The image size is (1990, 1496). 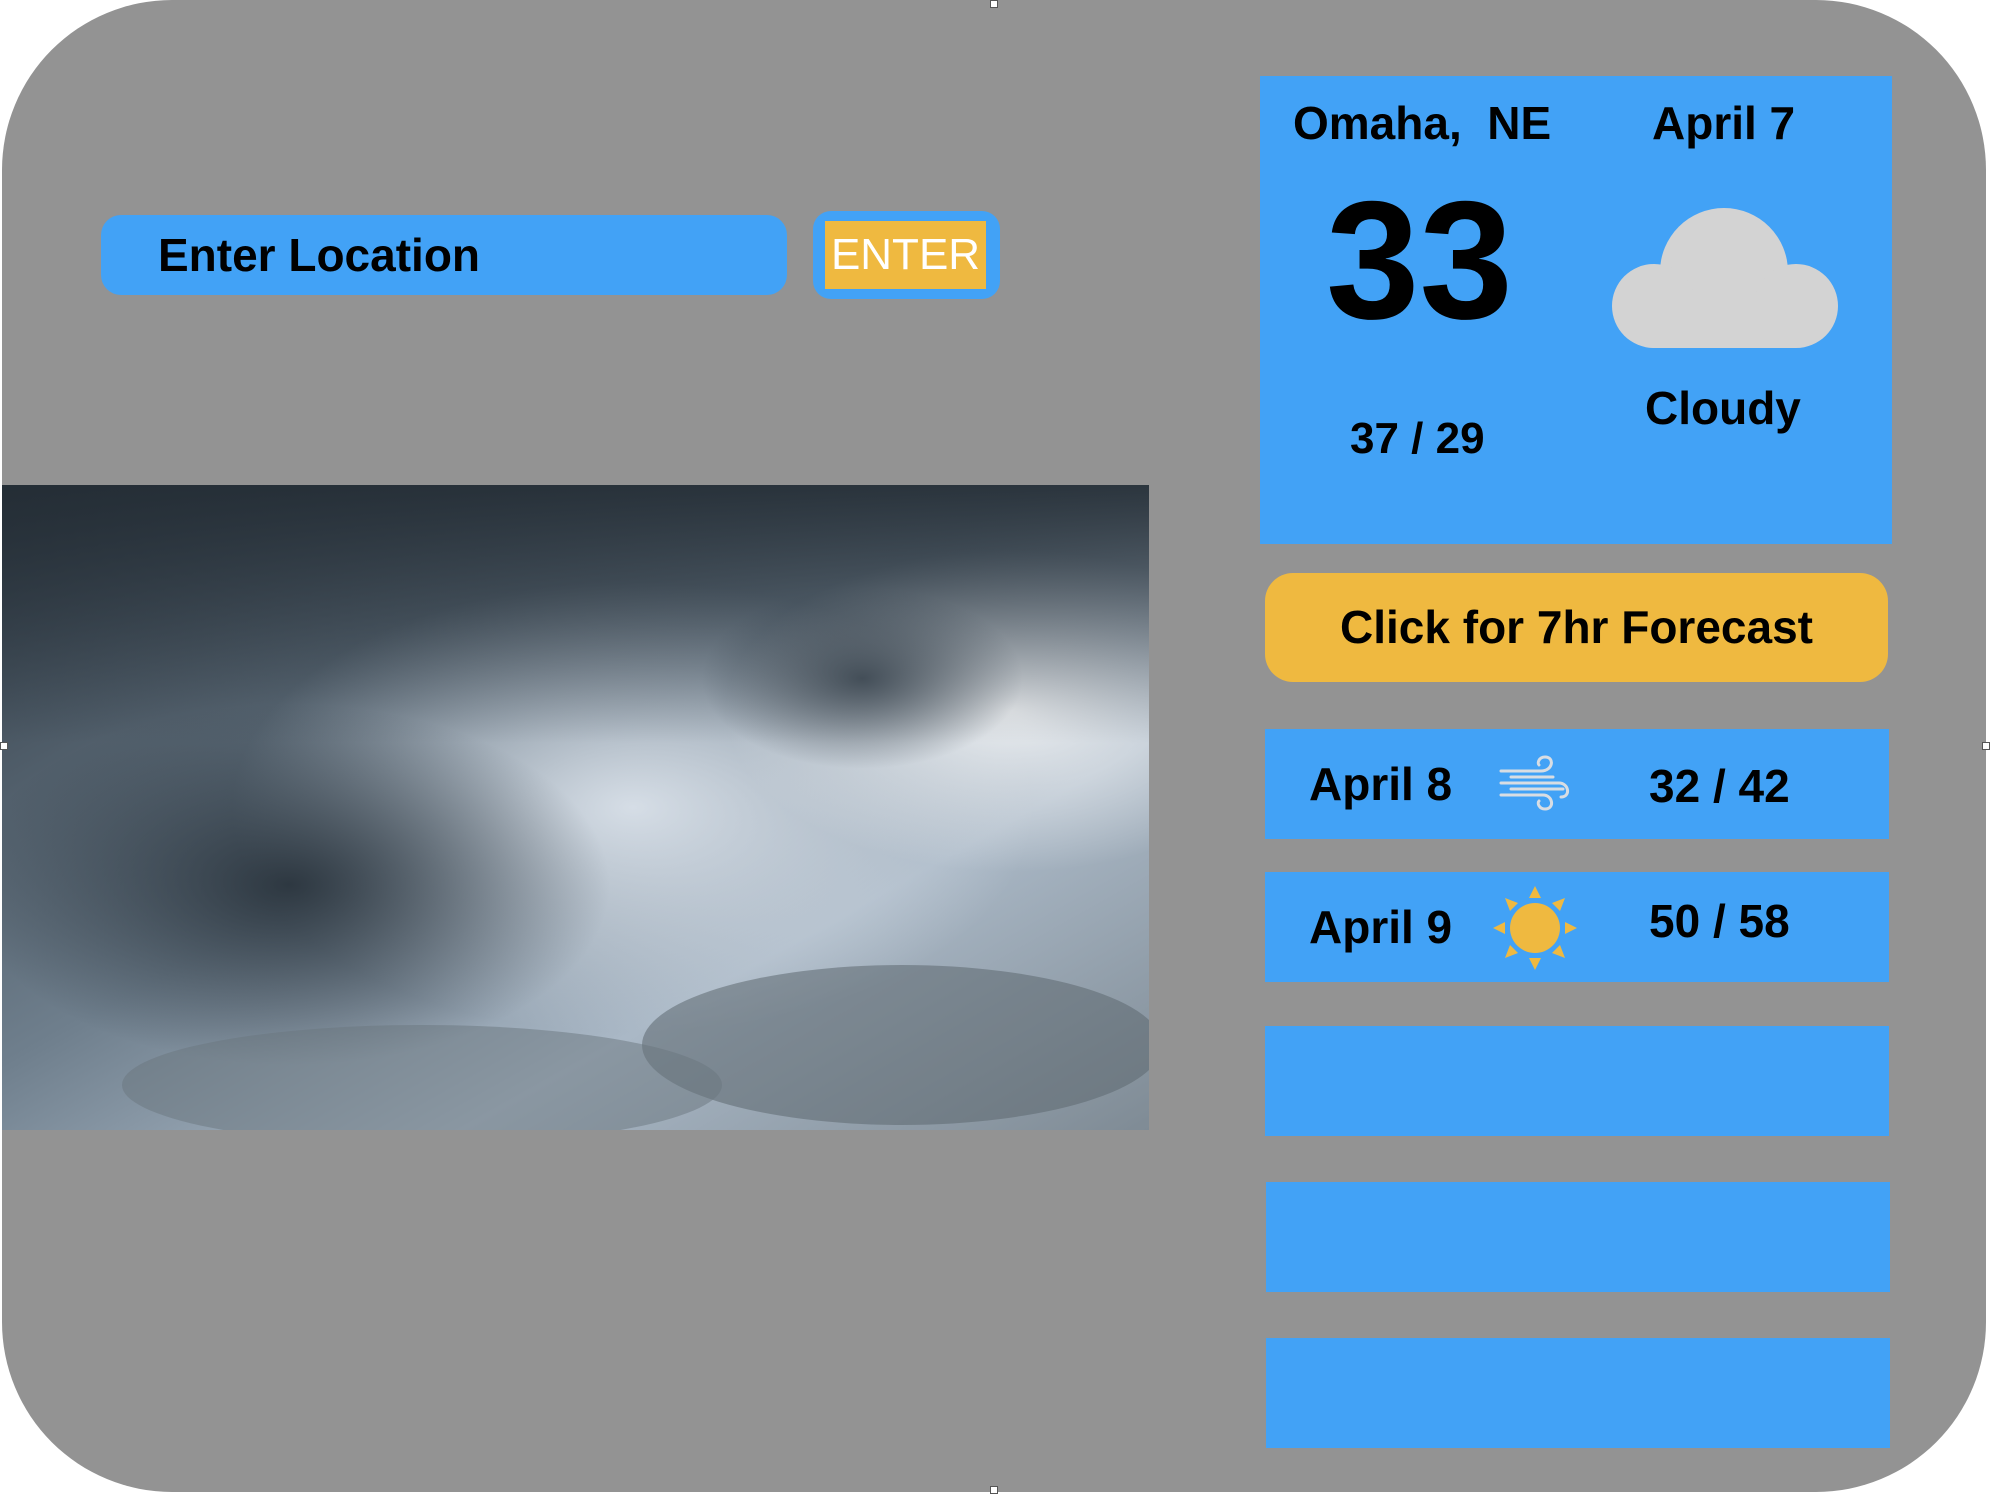 What do you see at coordinates (1419, 260) in the screenshot?
I see `current-temperature: 33` at bounding box center [1419, 260].